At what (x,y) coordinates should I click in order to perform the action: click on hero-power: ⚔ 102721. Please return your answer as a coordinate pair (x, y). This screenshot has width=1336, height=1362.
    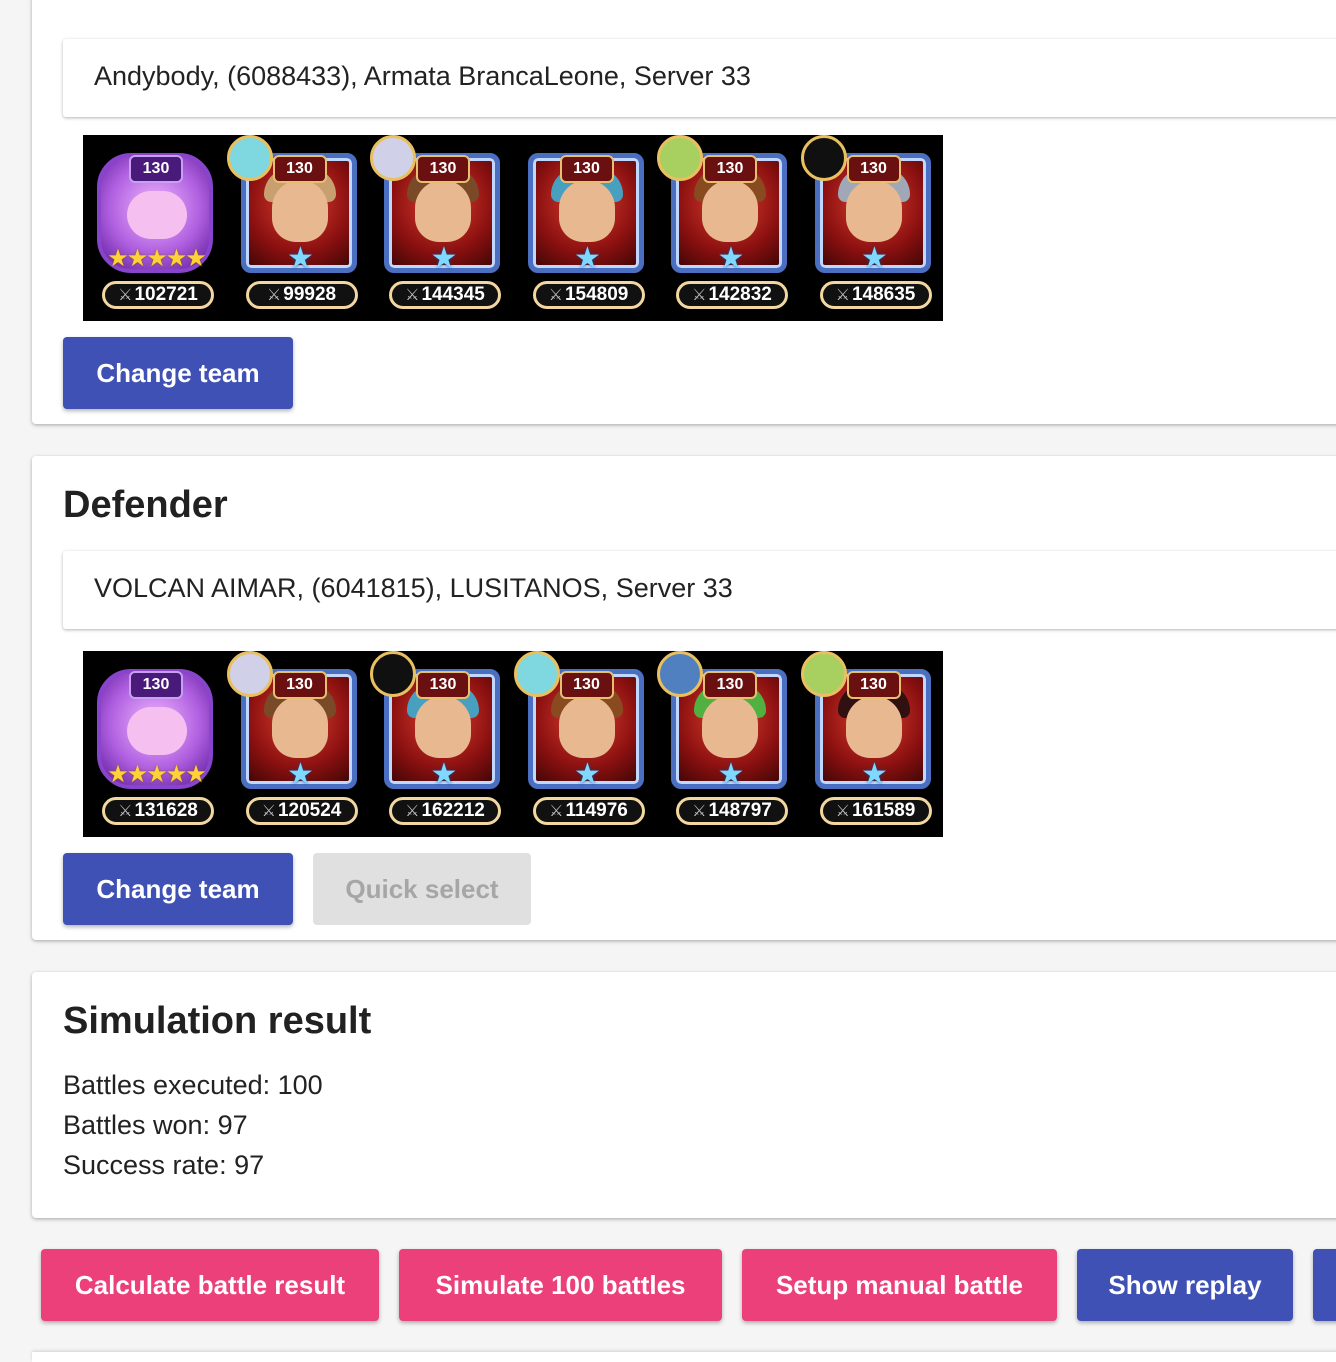
    Looking at the image, I should click on (158, 295).